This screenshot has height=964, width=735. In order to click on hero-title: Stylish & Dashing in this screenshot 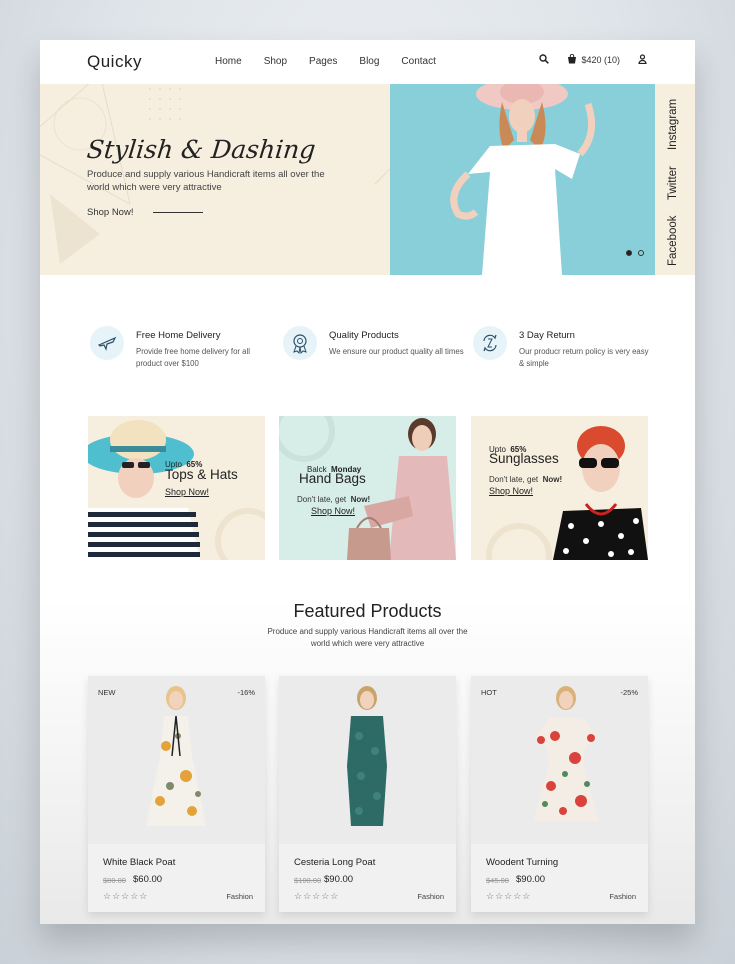, I will do `click(201, 149)`.